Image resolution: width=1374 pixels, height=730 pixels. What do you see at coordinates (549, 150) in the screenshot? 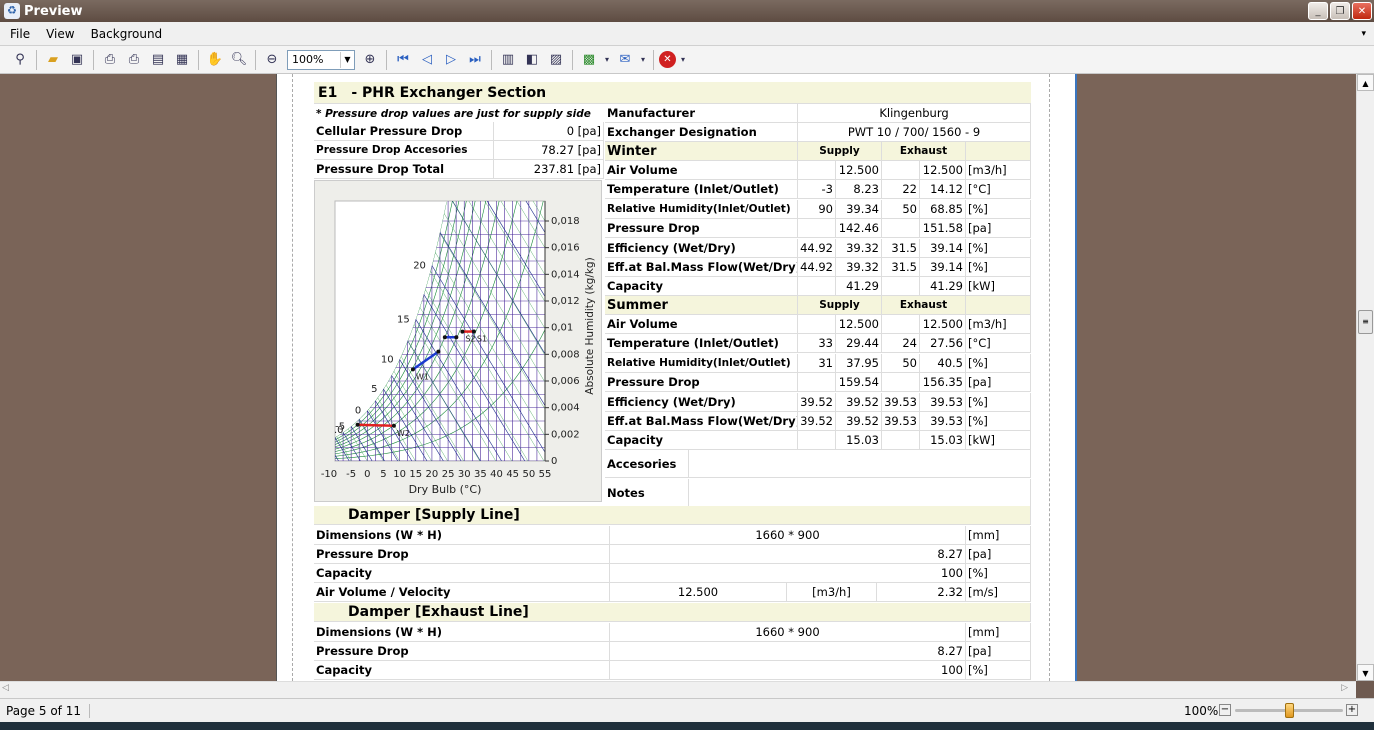
I see `pressure-value: 78.27 [pa]` at bounding box center [549, 150].